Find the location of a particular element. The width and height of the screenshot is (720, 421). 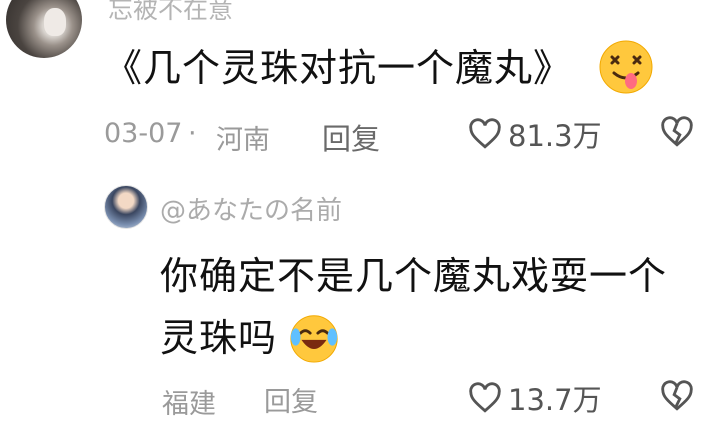

reply-text-line2: 灵珠吗 is located at coordinates (219, 338).